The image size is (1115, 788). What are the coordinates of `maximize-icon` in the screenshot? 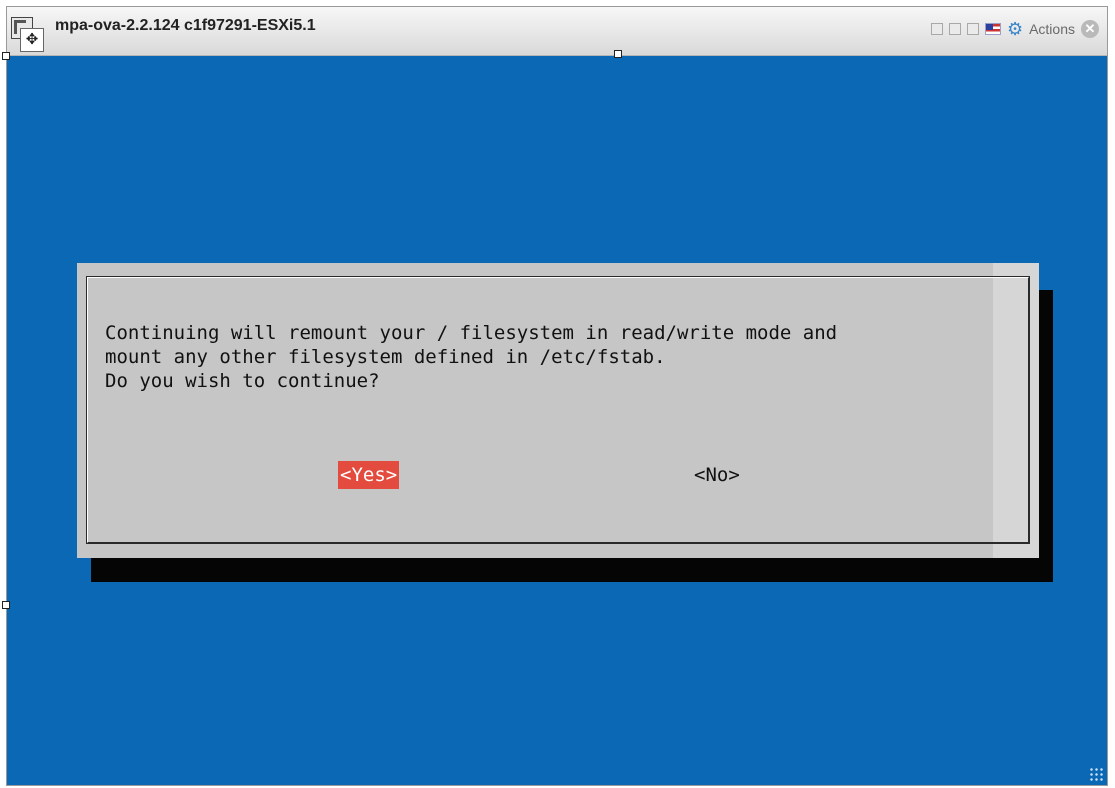 It's located at (972, 29).